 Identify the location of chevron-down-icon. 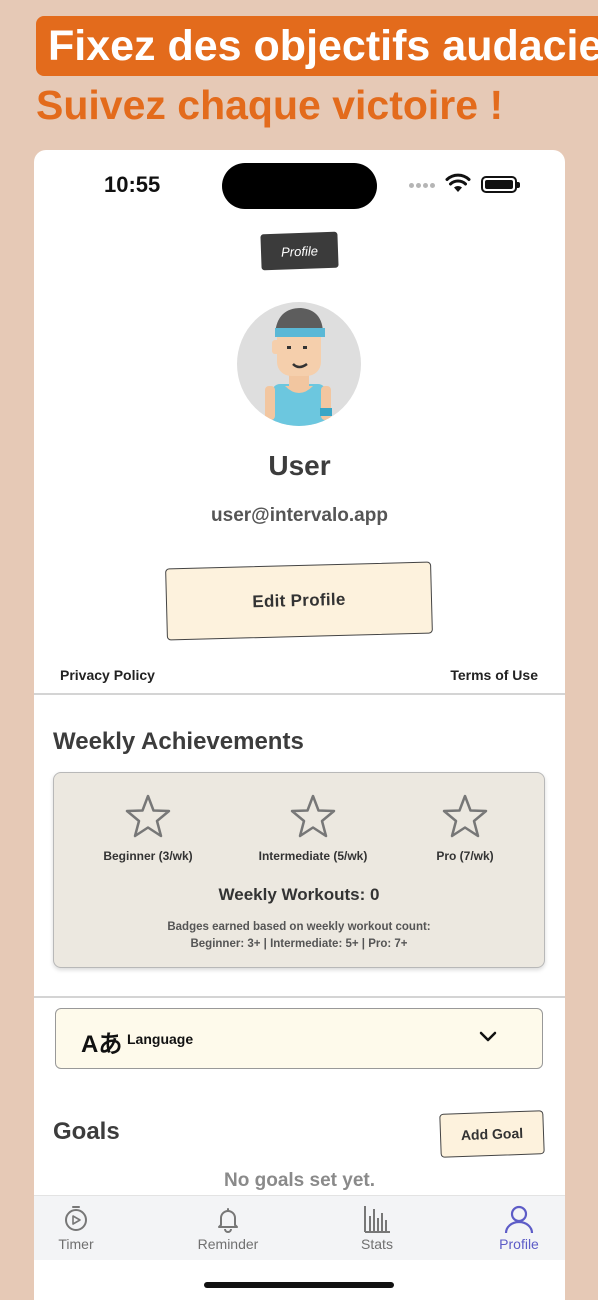
(488, 1036).